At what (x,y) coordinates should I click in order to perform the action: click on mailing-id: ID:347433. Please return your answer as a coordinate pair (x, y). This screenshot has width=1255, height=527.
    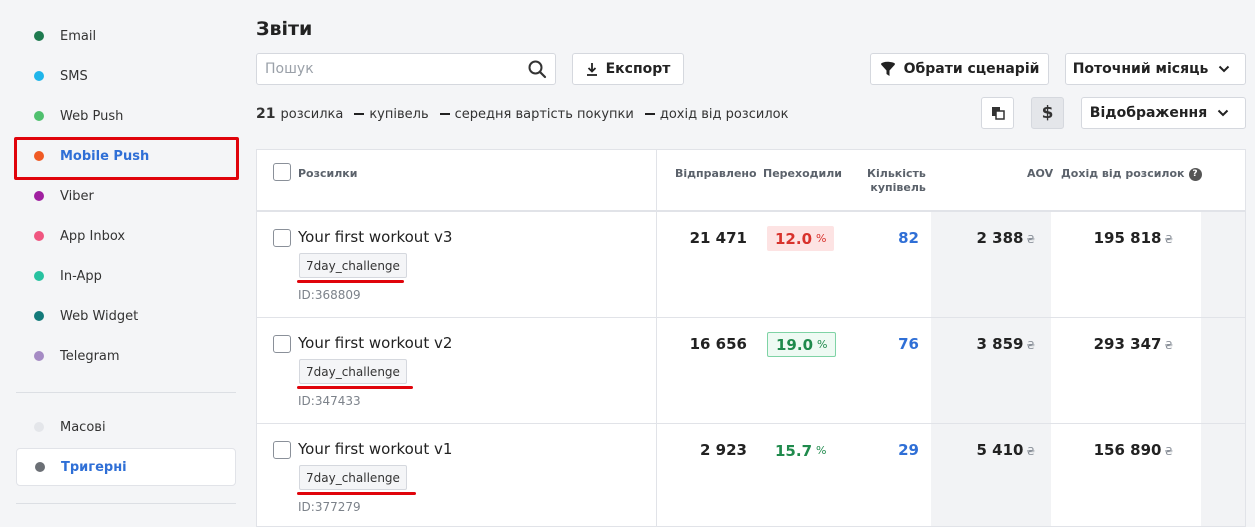
    Looking at the image, I should click on (329, 401).